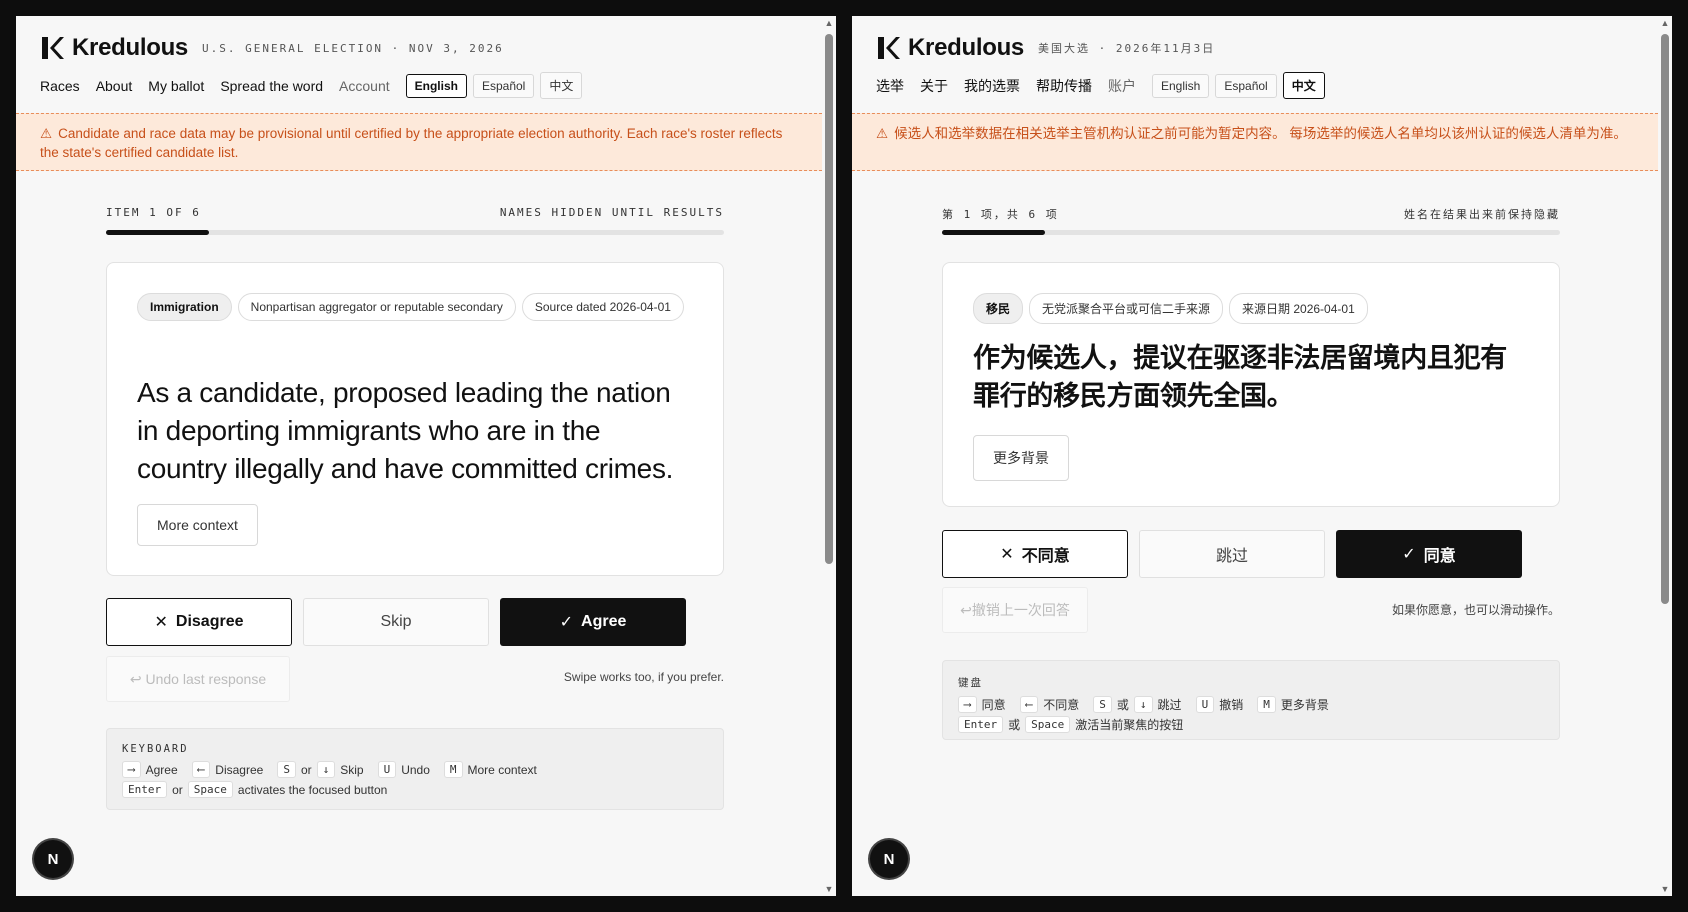 The image size is (1688, 912). Describe the element at coordinates (1439, 556) in the screenshot. I see `agree-label: 同意` at that location.